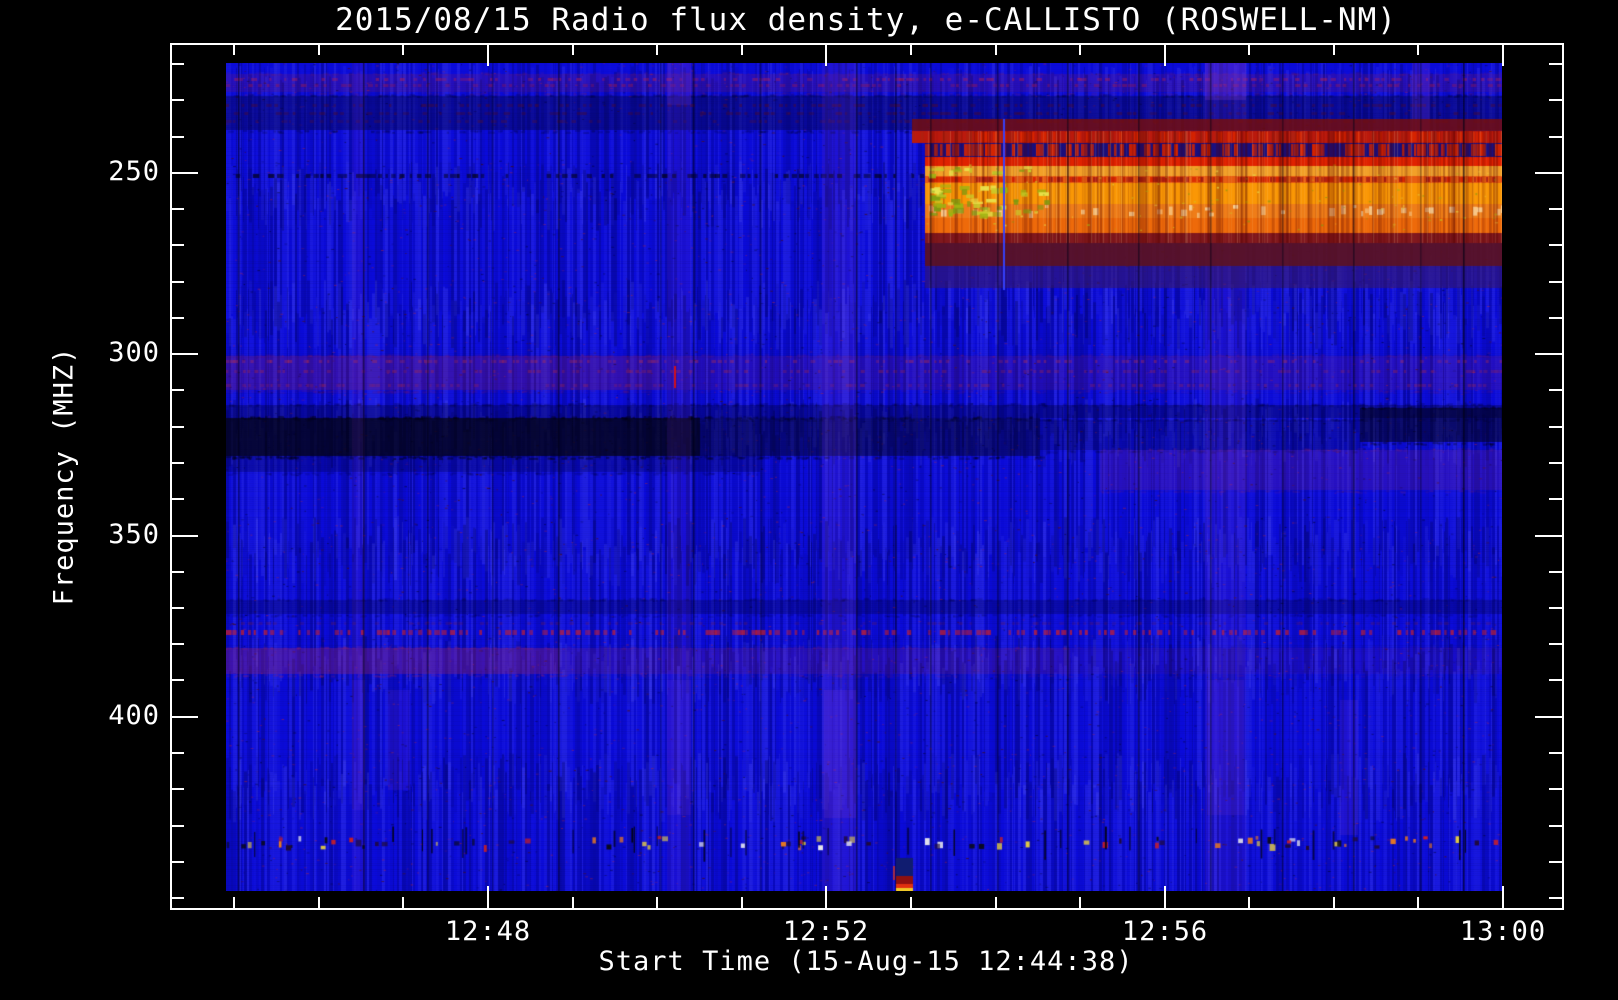 This screenshot has height=1000, width=1618. What do you see at coordinates (1503, 931) in the screenshot?
I see `x-tick-label: 13:00` at bounding box center [1503, 931].